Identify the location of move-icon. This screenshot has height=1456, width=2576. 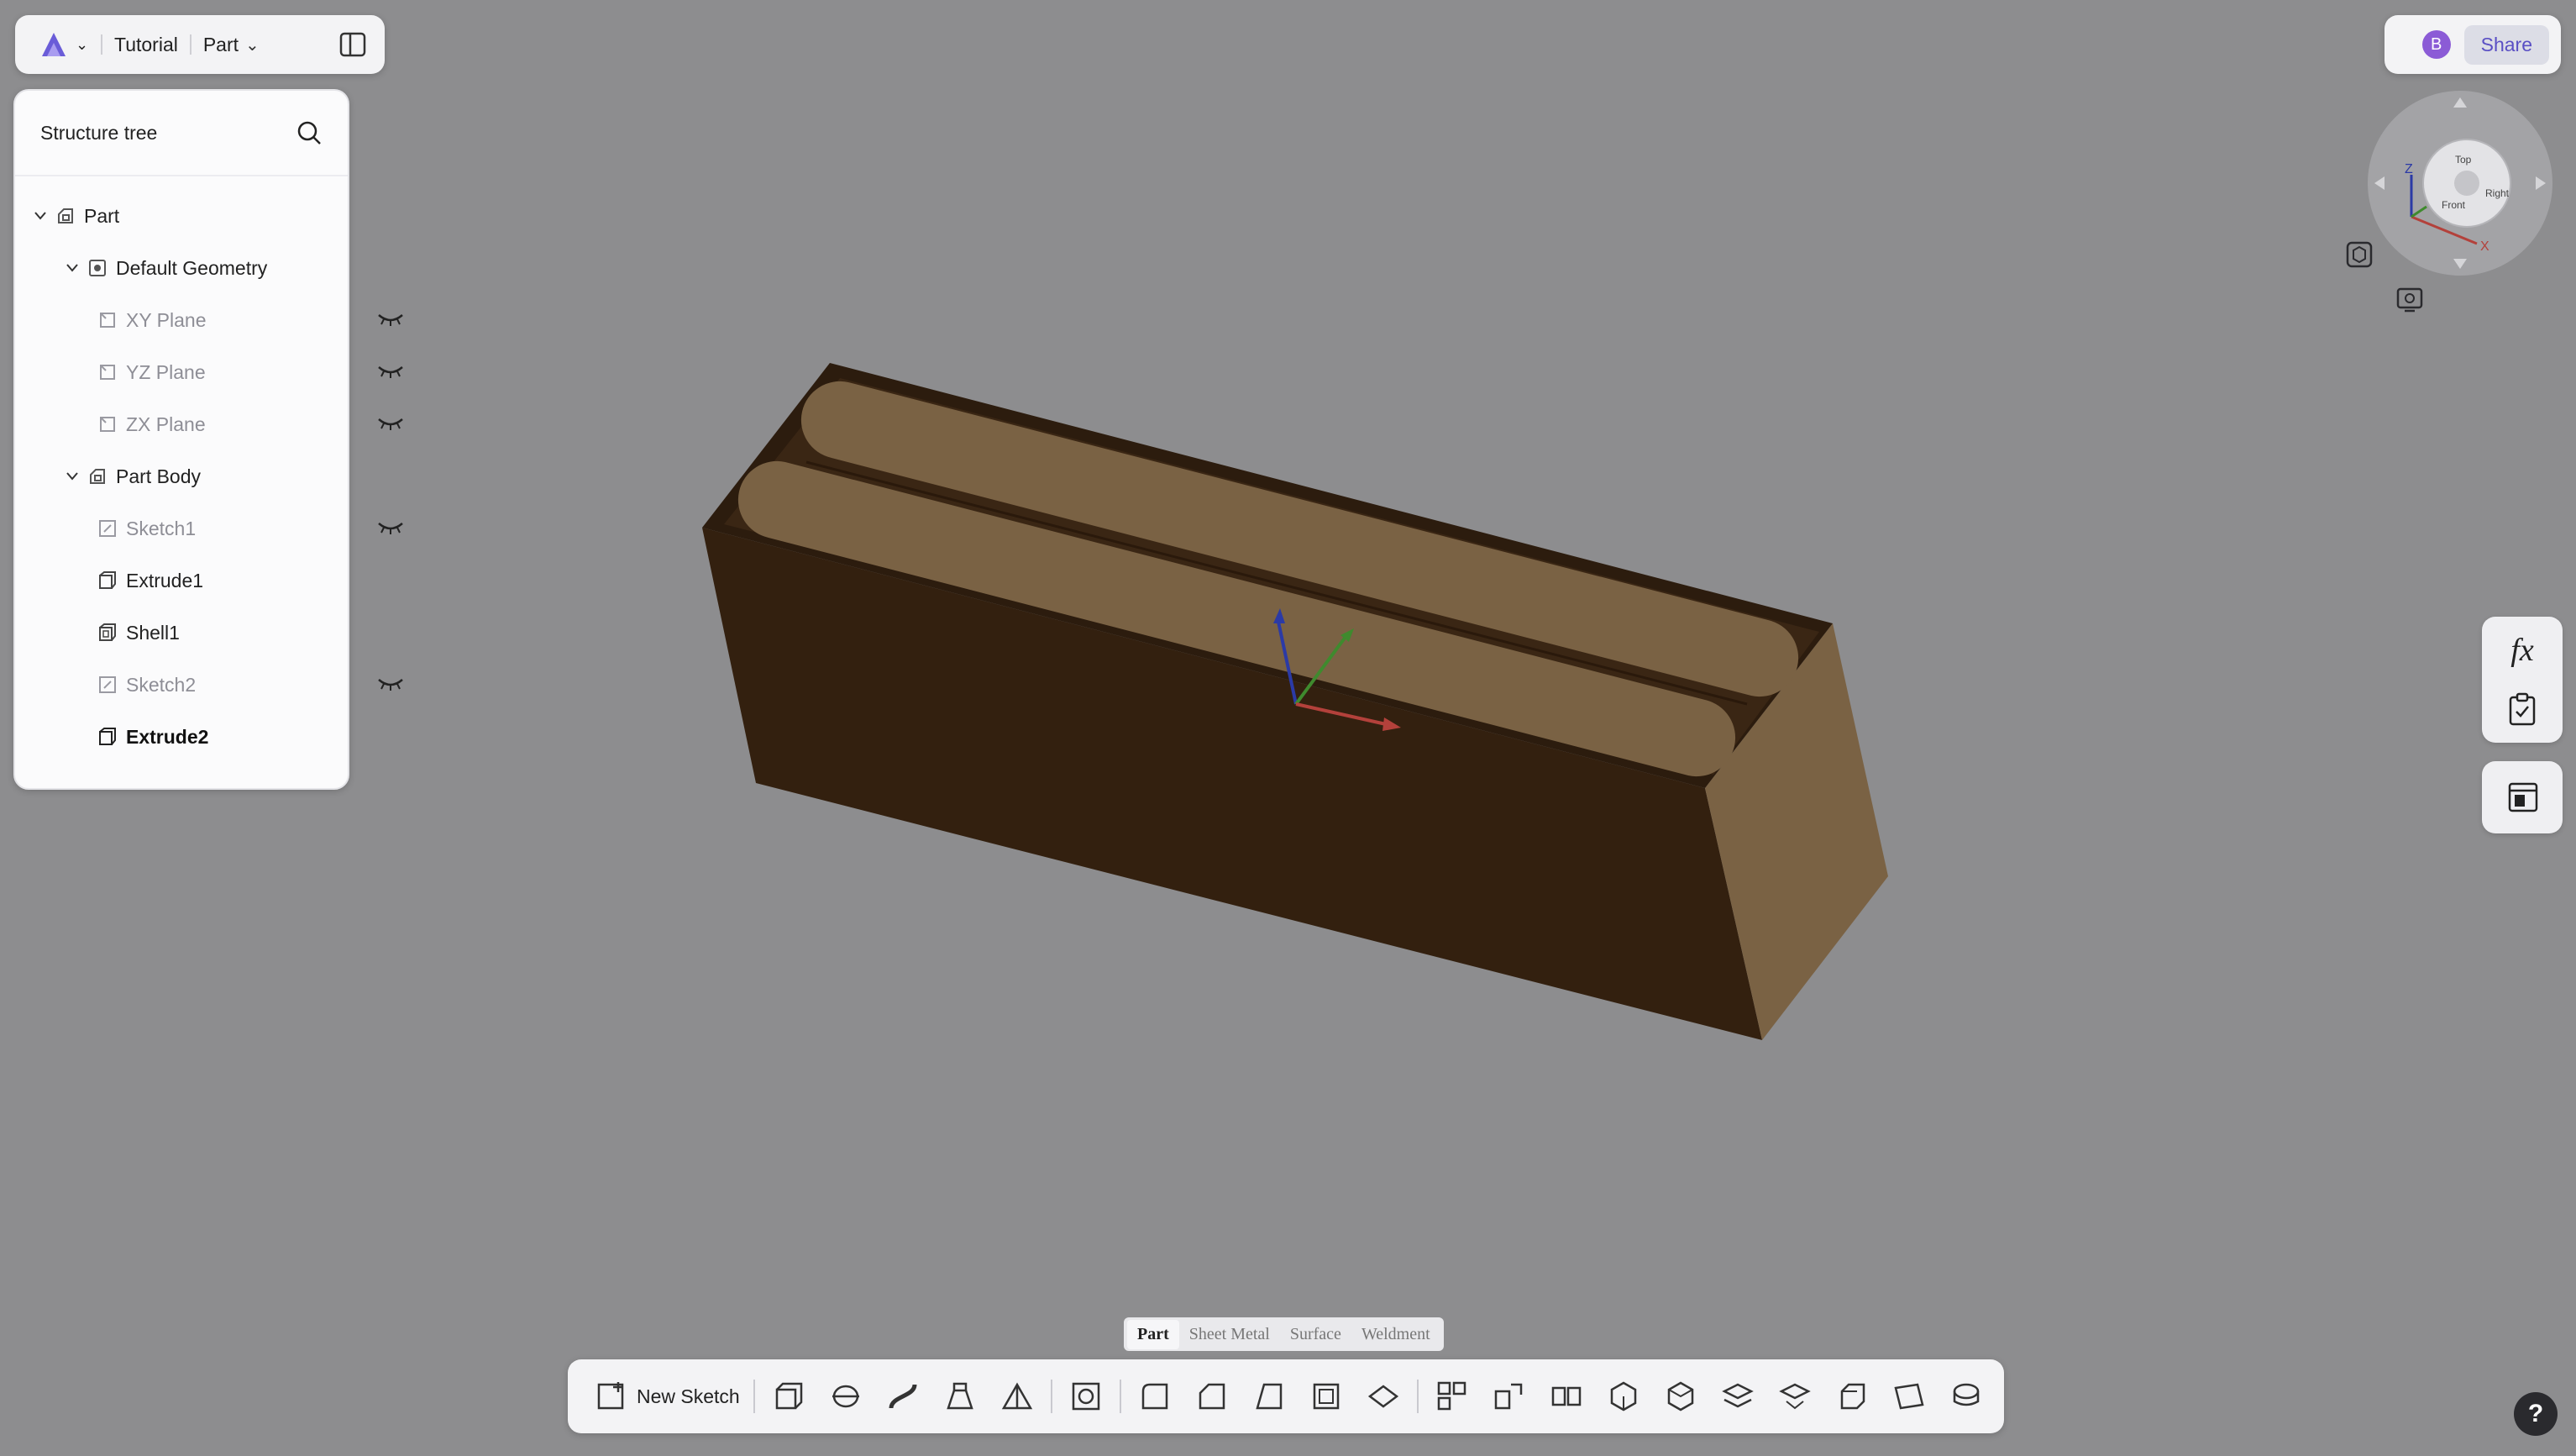
(1508, 1396).